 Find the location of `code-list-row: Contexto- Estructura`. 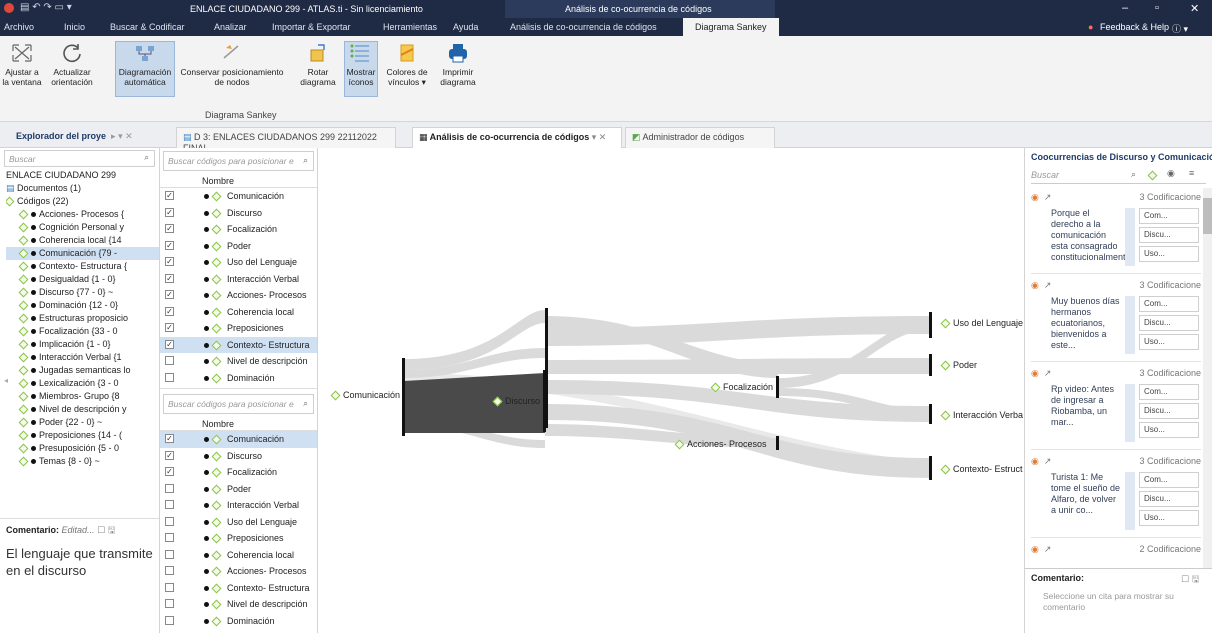

code-list-row: Contexto- Estructura is located at coordinates (238, 588).